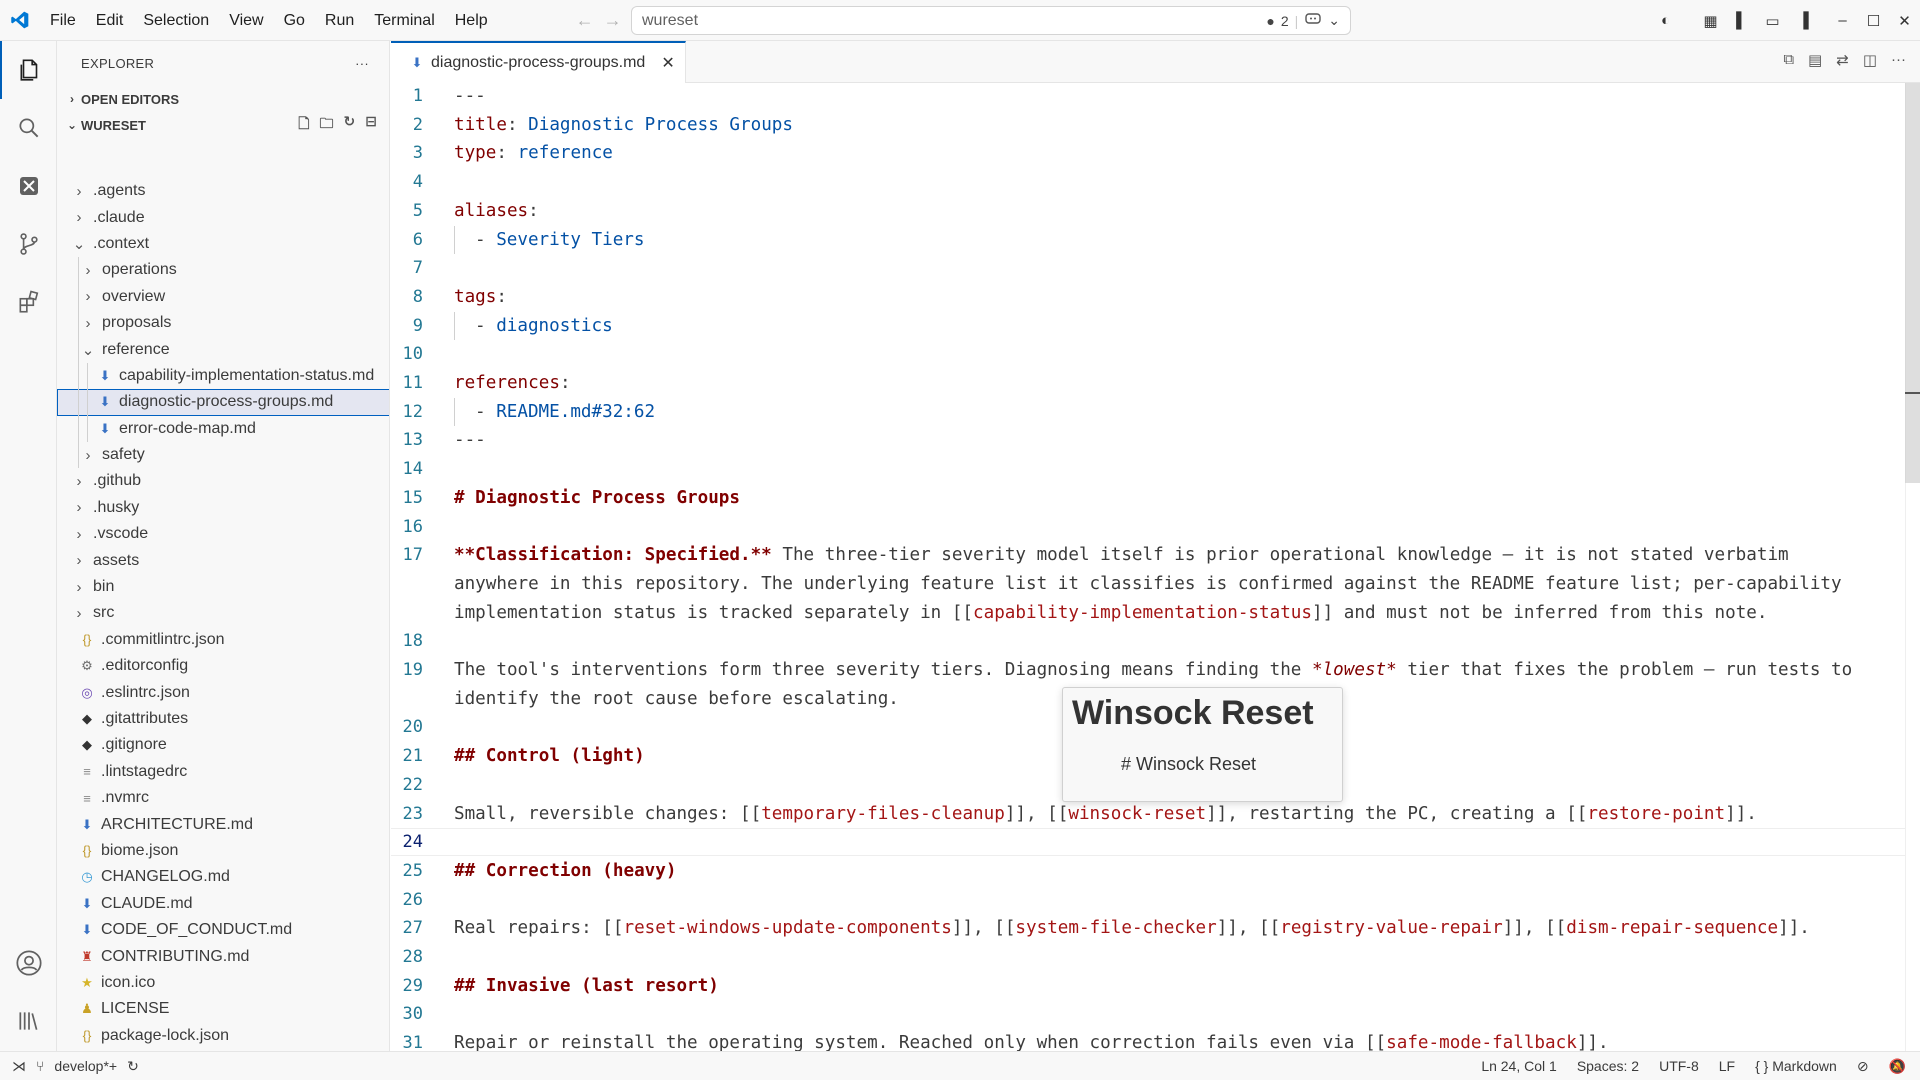  What do you see at coordinates (1665, 20) in the screenshot?
I see `accounts-shield-icon: ◐` at bounding box center [1665, 20].